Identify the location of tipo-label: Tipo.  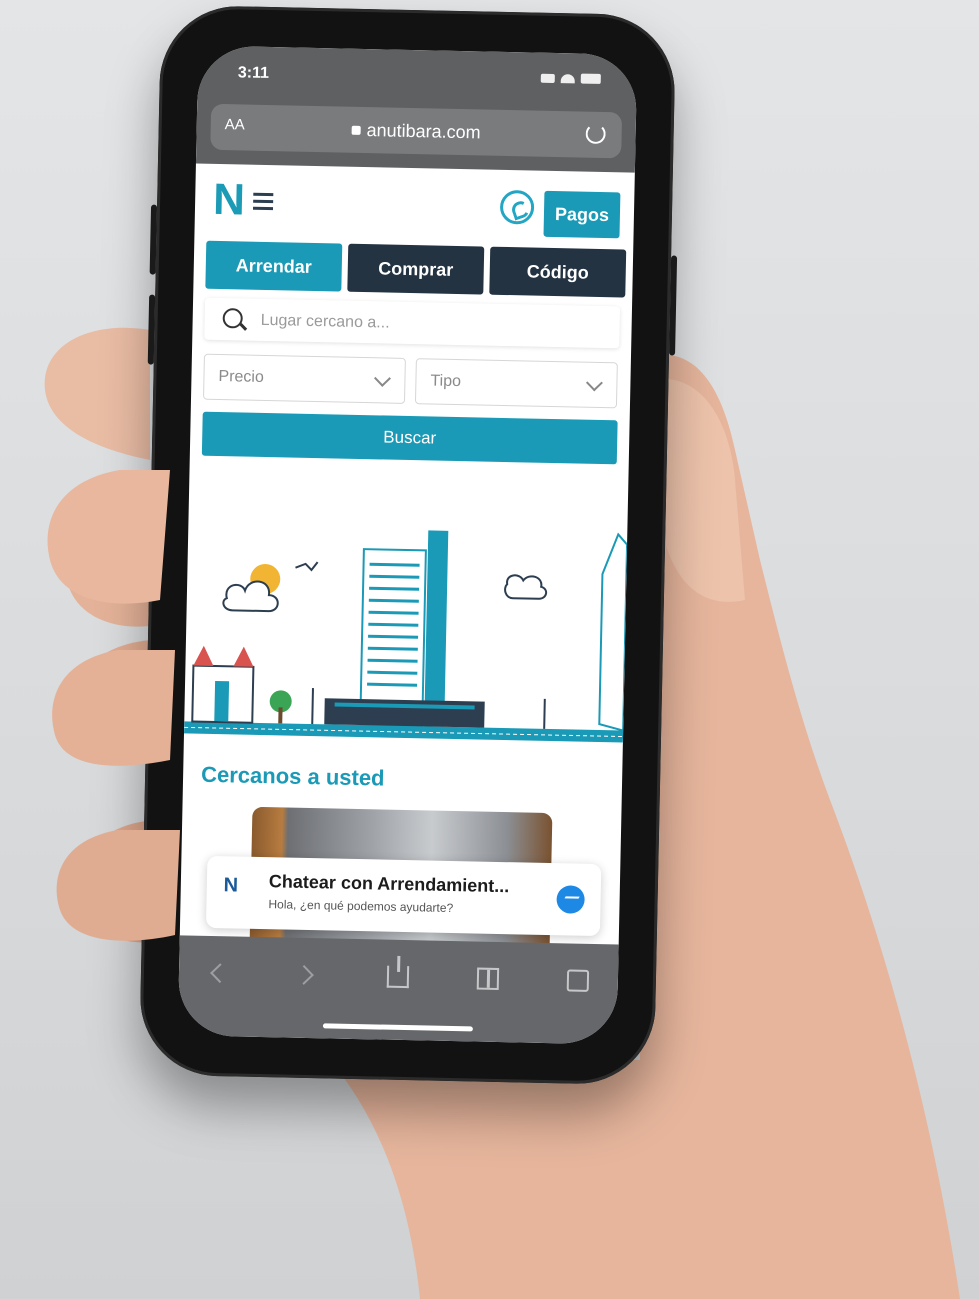
(446, 381).